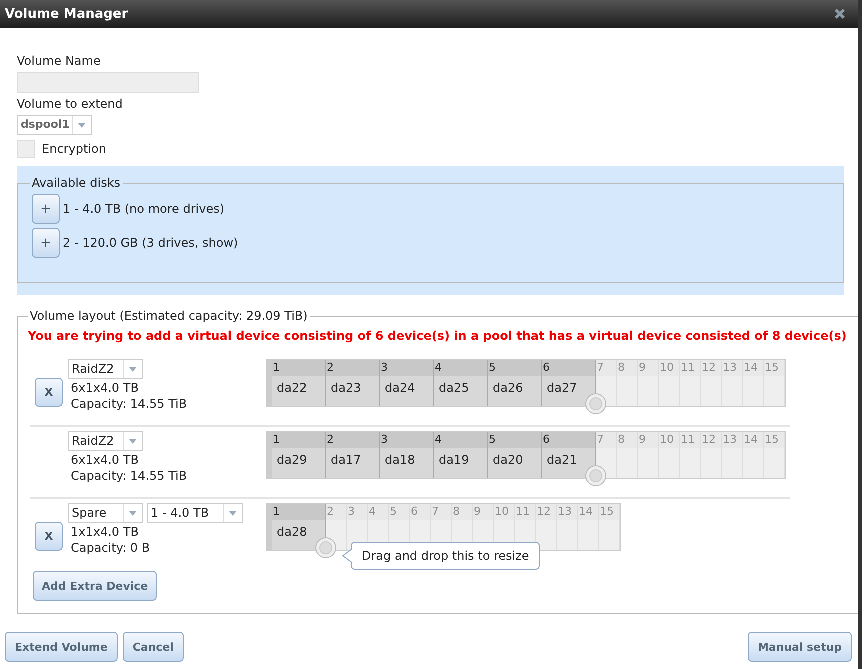  What do you see at coordinates (26, 149) in the screenshot?
I see `encryption-checkbox` at bounding box center [26, 149].